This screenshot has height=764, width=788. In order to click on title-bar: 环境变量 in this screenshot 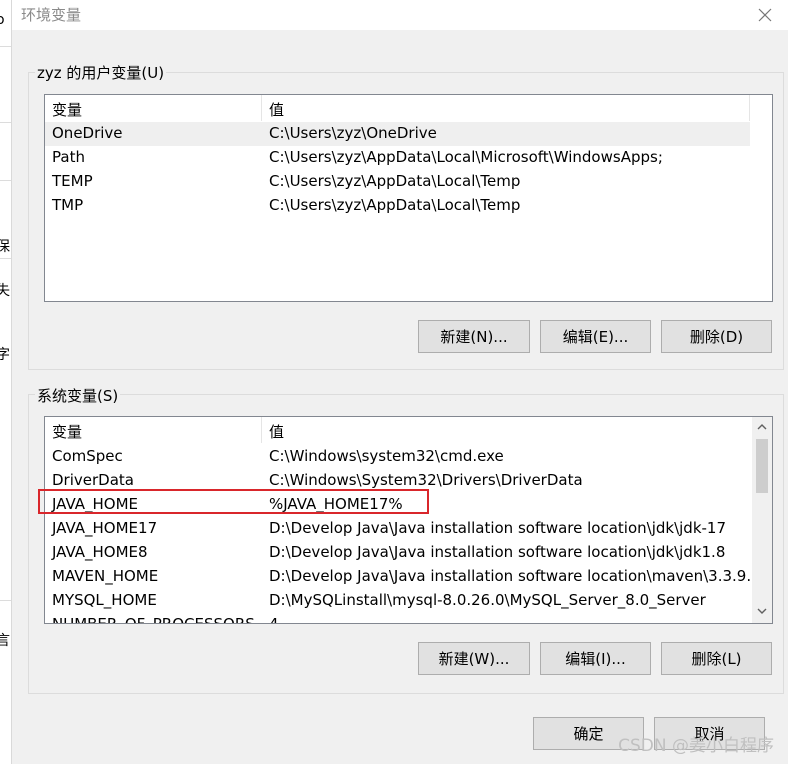, I will do `click(400, 15)`.